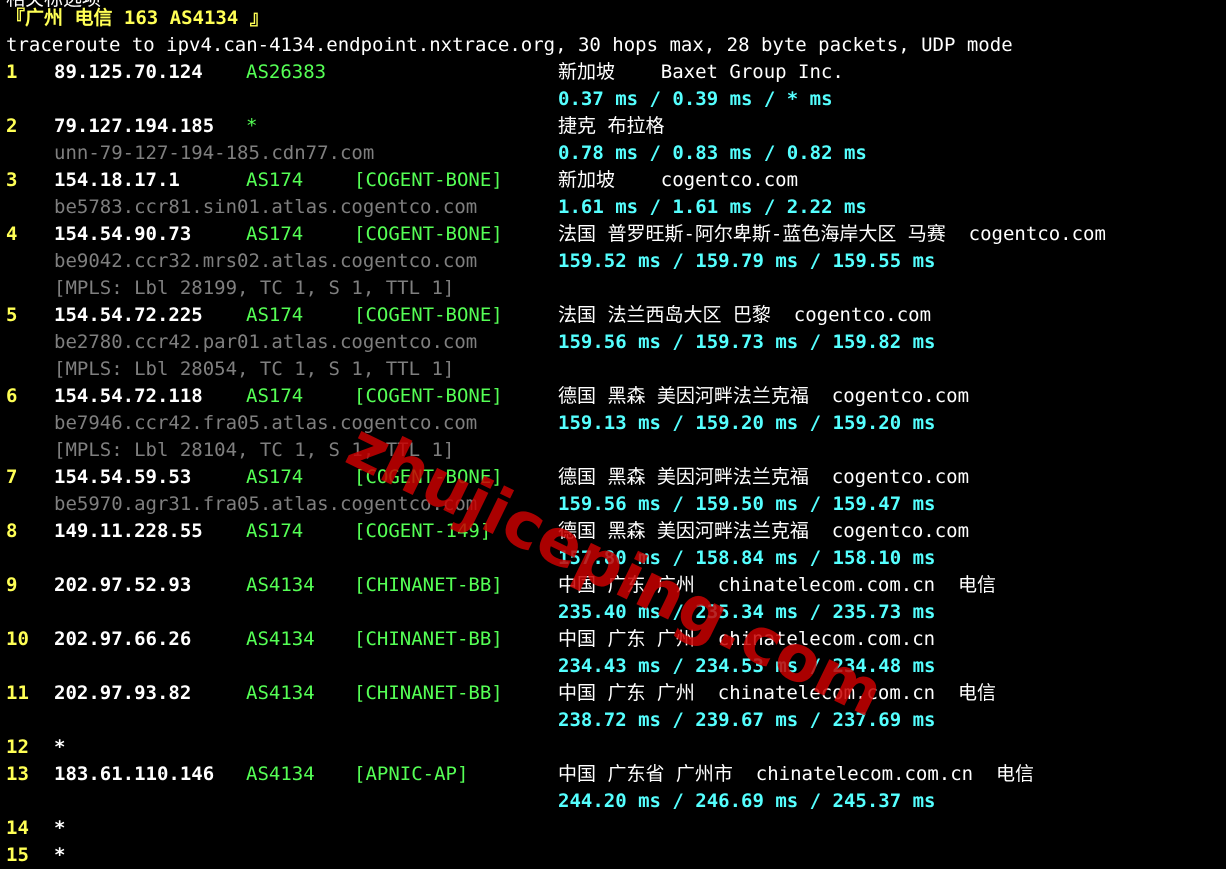 The width and height of the screenshot is (1226, 869). I want to click on hop-ip: 149.11.228.55, so click(128, 531).